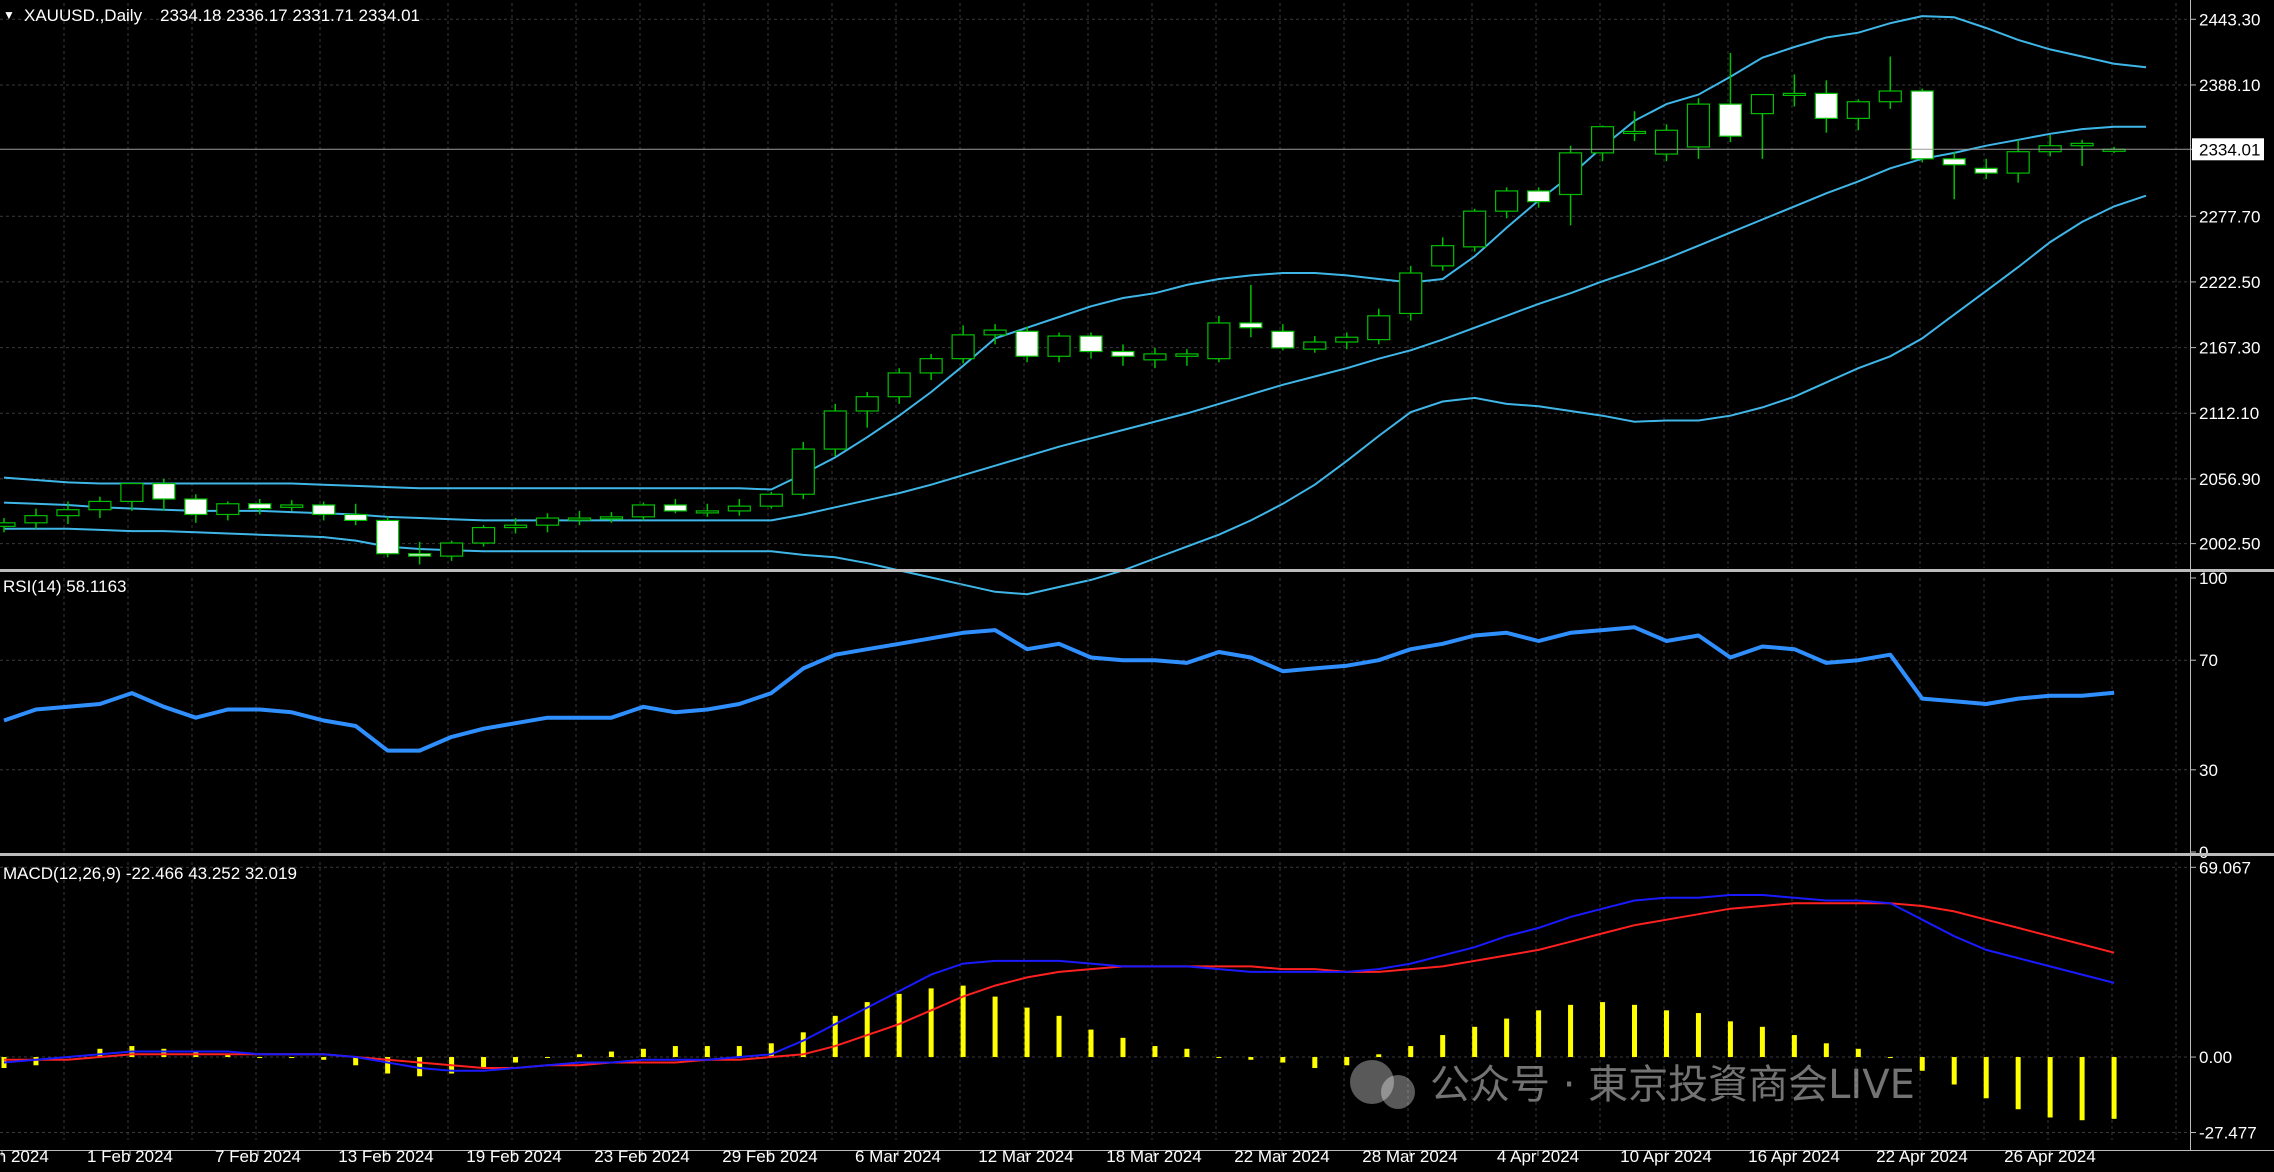  Describe the element at coordinates (9, 15) in the screenshot. I see `symbol-dropdown-icon: ▼` at that location.